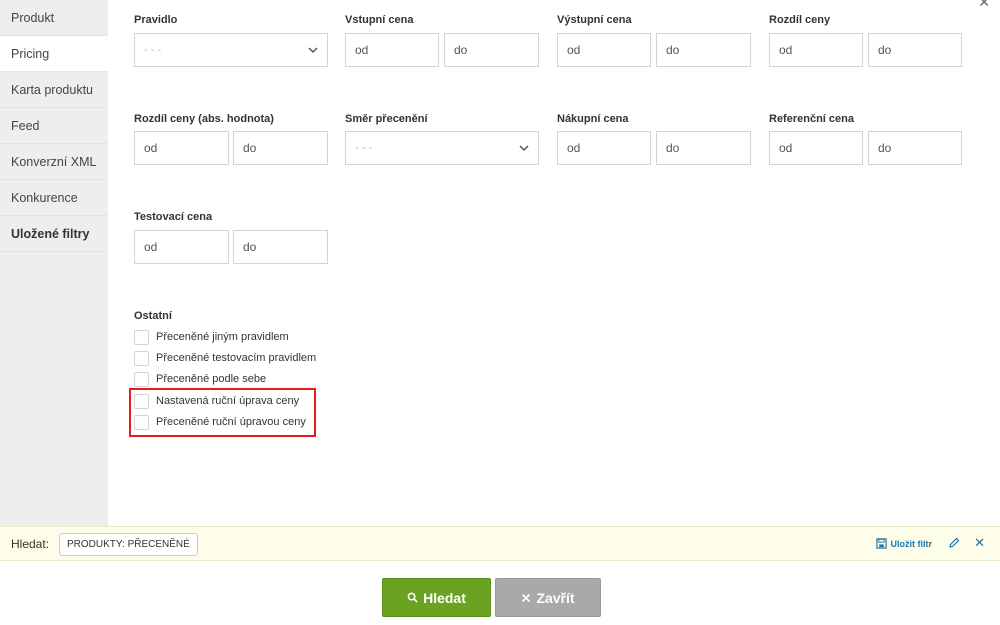  I want to click on referencni-cena-to-input, so click(915, 148).